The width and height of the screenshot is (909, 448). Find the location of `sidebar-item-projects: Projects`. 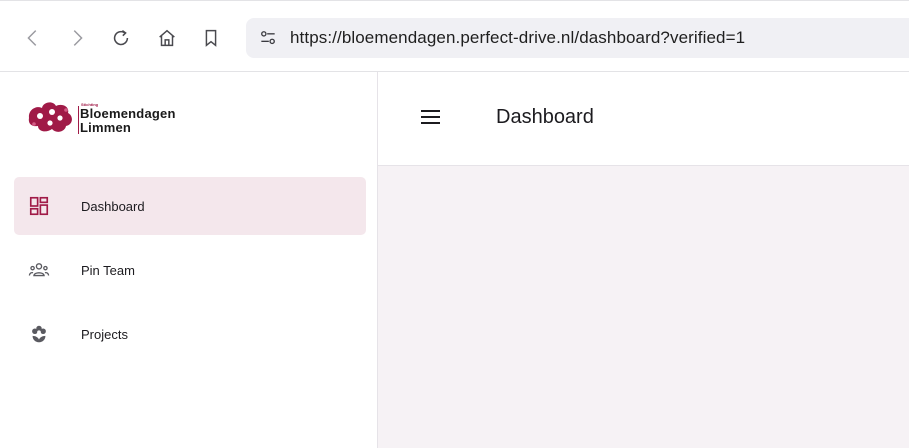

sidebar-item-projects: Projects is located at coordinates (190, 334).